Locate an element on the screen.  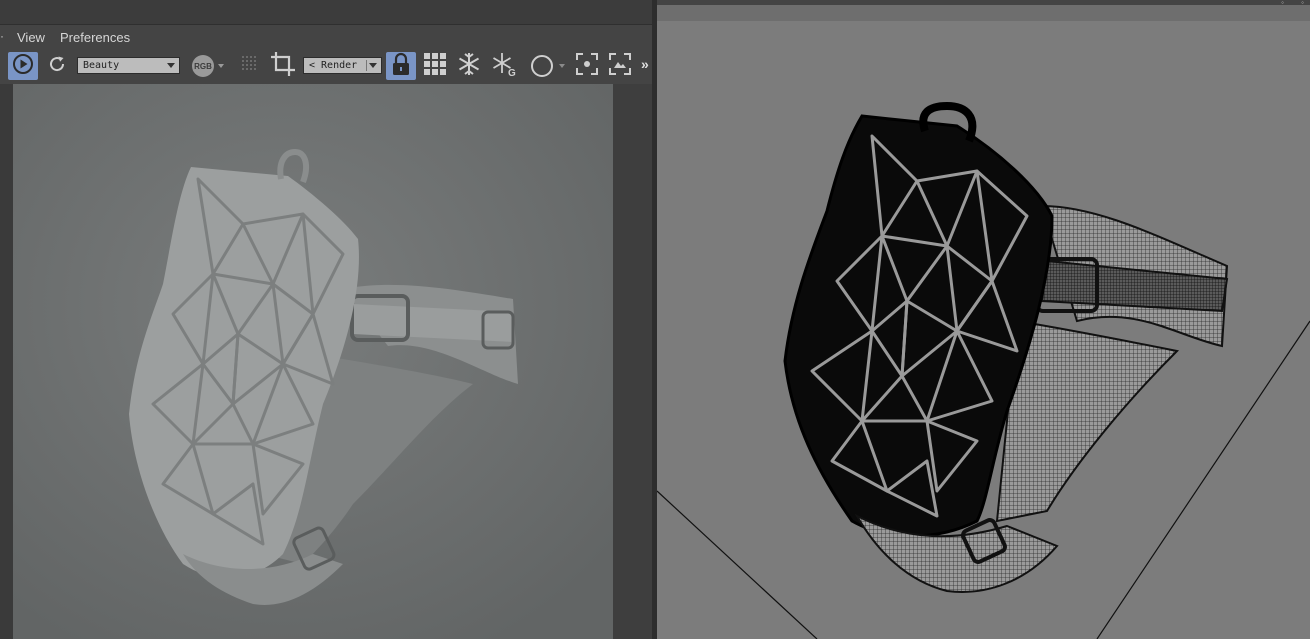
freeze-render-button is located at coordinates (469, 66).